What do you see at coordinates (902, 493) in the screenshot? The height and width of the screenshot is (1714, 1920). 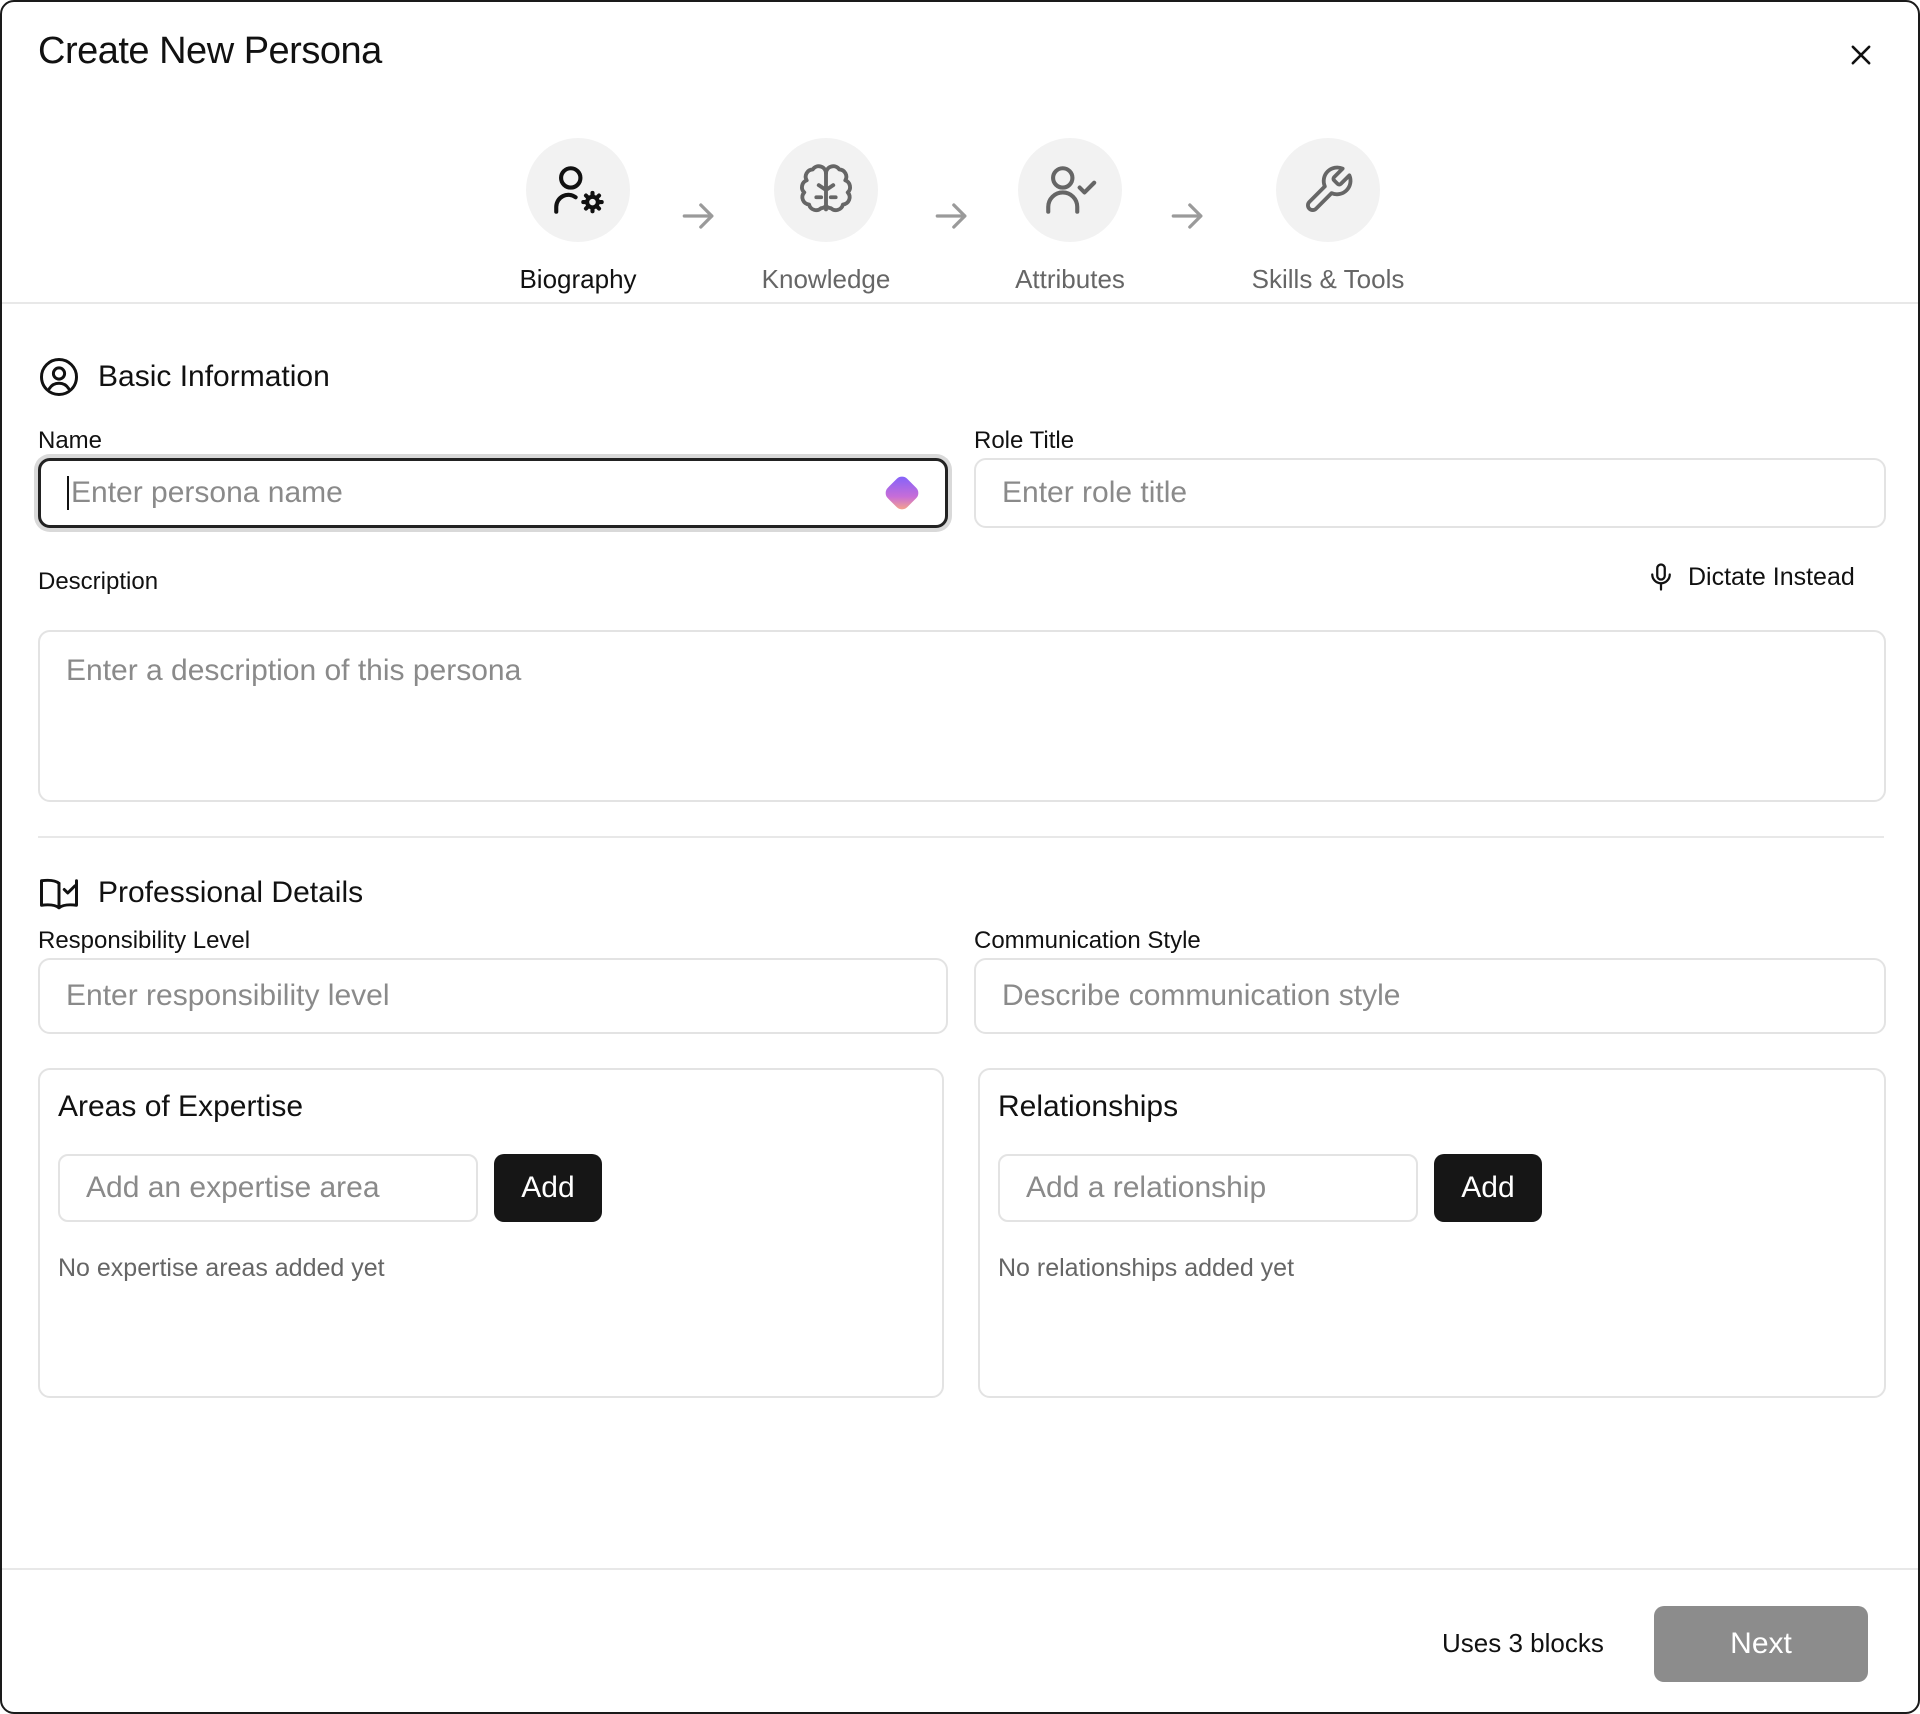 I see `ai-sparkle-icon` at bounding box center [902, 493].